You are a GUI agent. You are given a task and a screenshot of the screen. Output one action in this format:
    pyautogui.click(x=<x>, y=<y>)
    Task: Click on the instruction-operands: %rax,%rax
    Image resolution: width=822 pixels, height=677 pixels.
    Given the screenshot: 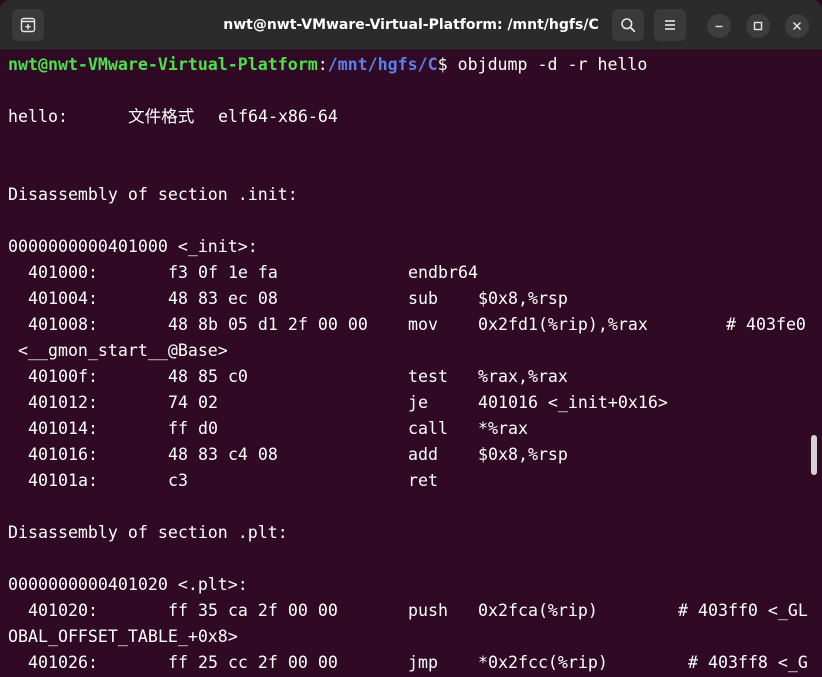 What is the action you would take?
    pyautogui.click(x=523, y=376)
    